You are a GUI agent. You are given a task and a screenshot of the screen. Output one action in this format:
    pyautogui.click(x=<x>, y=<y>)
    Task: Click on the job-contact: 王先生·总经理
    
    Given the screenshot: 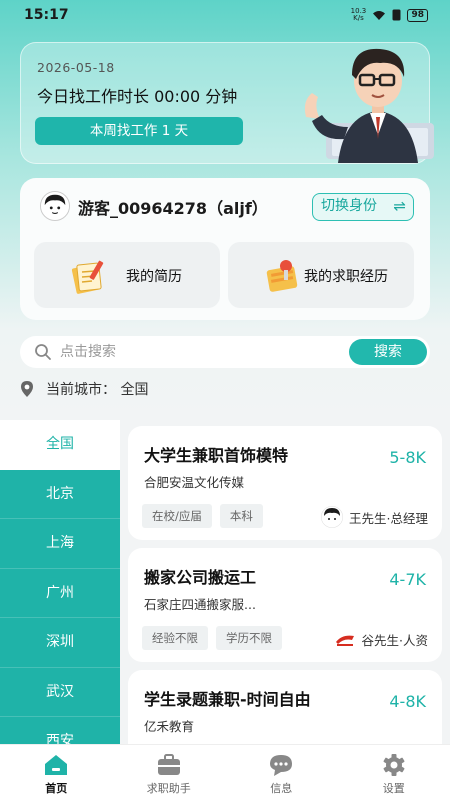 What is the action you would take?
    pyautogui.click(x=374, y=517)
    